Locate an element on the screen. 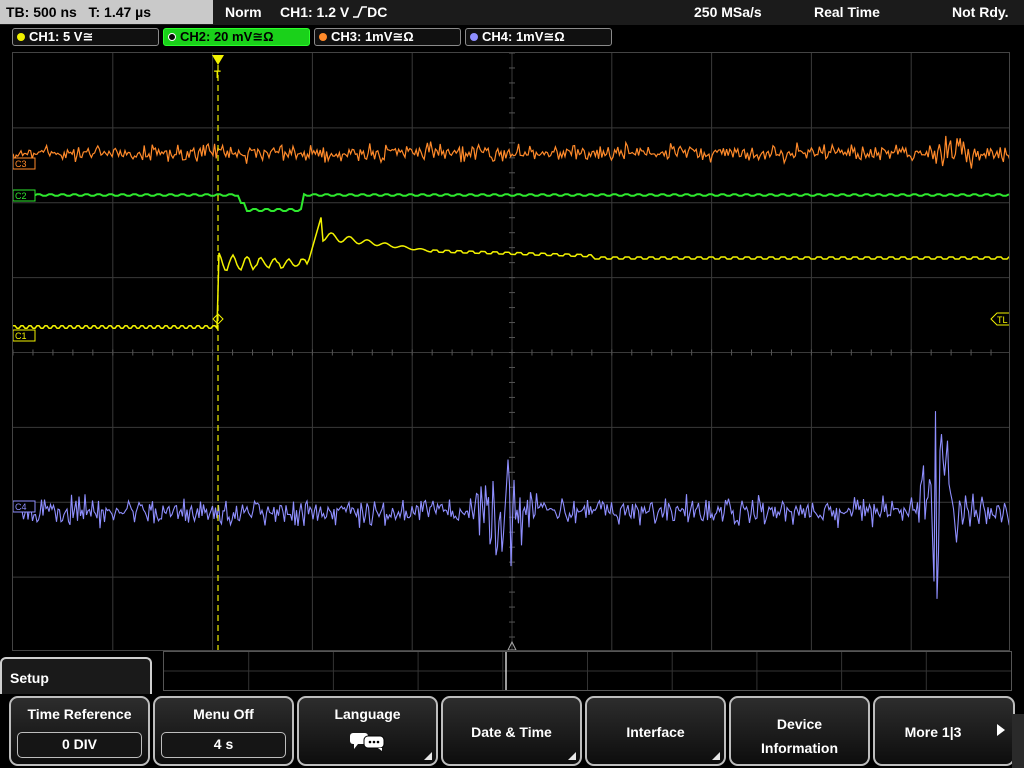 The height and width of the screenshot is (768, 1024). date-time-button: Date & Time is located at coordinates (511, 731).